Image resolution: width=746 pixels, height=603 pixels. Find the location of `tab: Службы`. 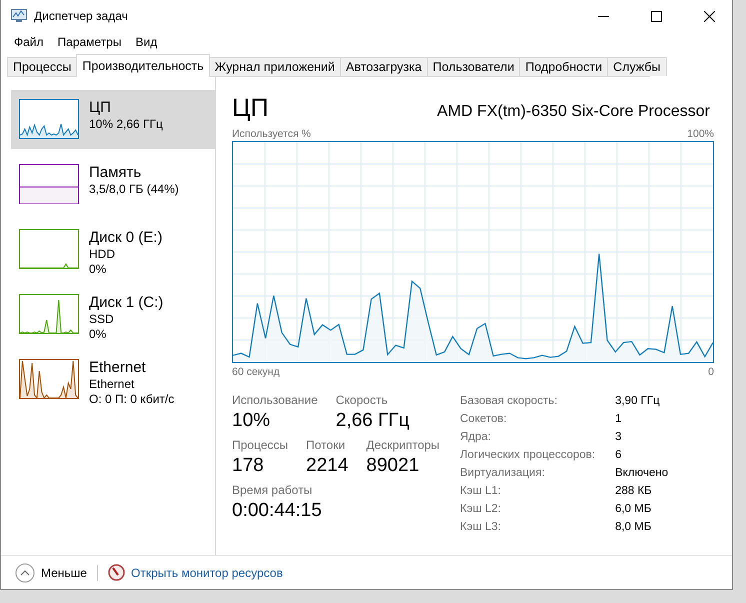

tab: Службы is located at coordinates (637, 66).